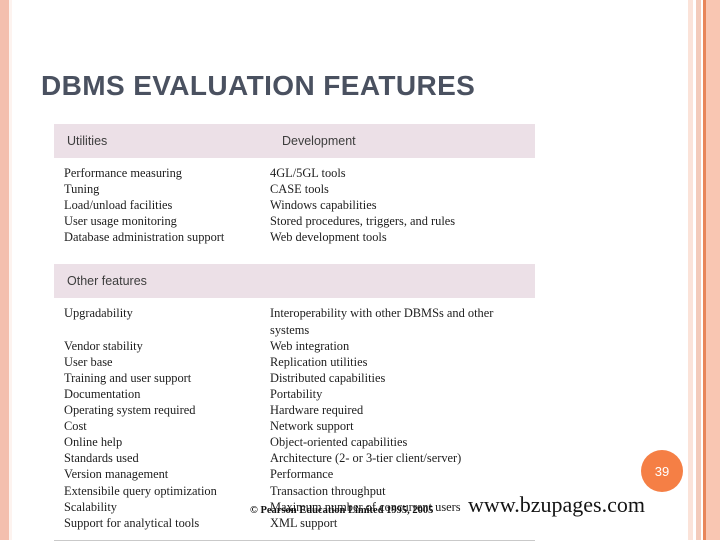 This screenshot has height=541, width=720. I want to click on table-cell: 4GL/5GL tools, so click(308, 173).